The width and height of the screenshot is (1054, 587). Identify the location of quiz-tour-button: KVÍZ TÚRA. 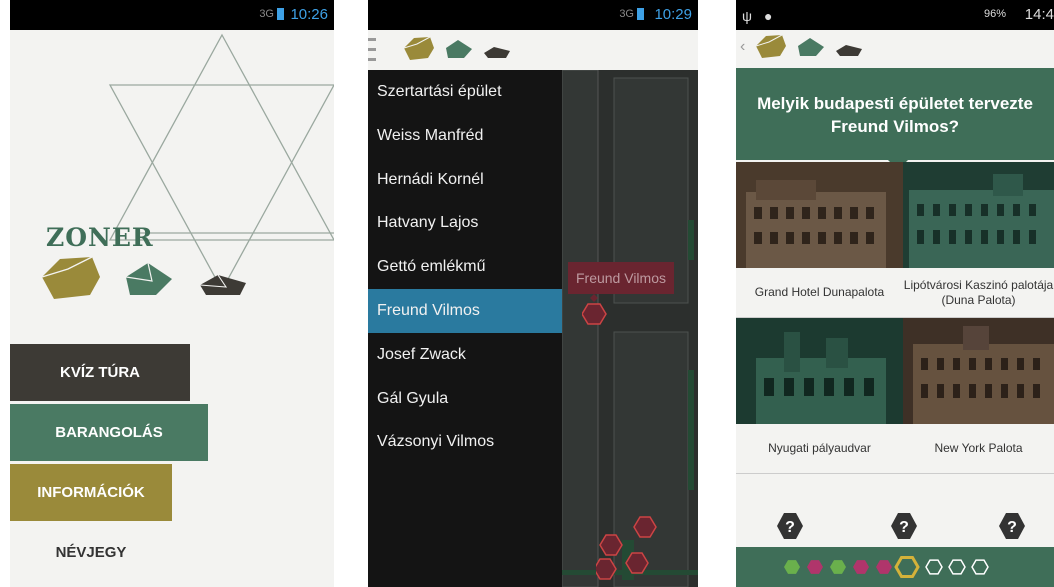
(100, 372).